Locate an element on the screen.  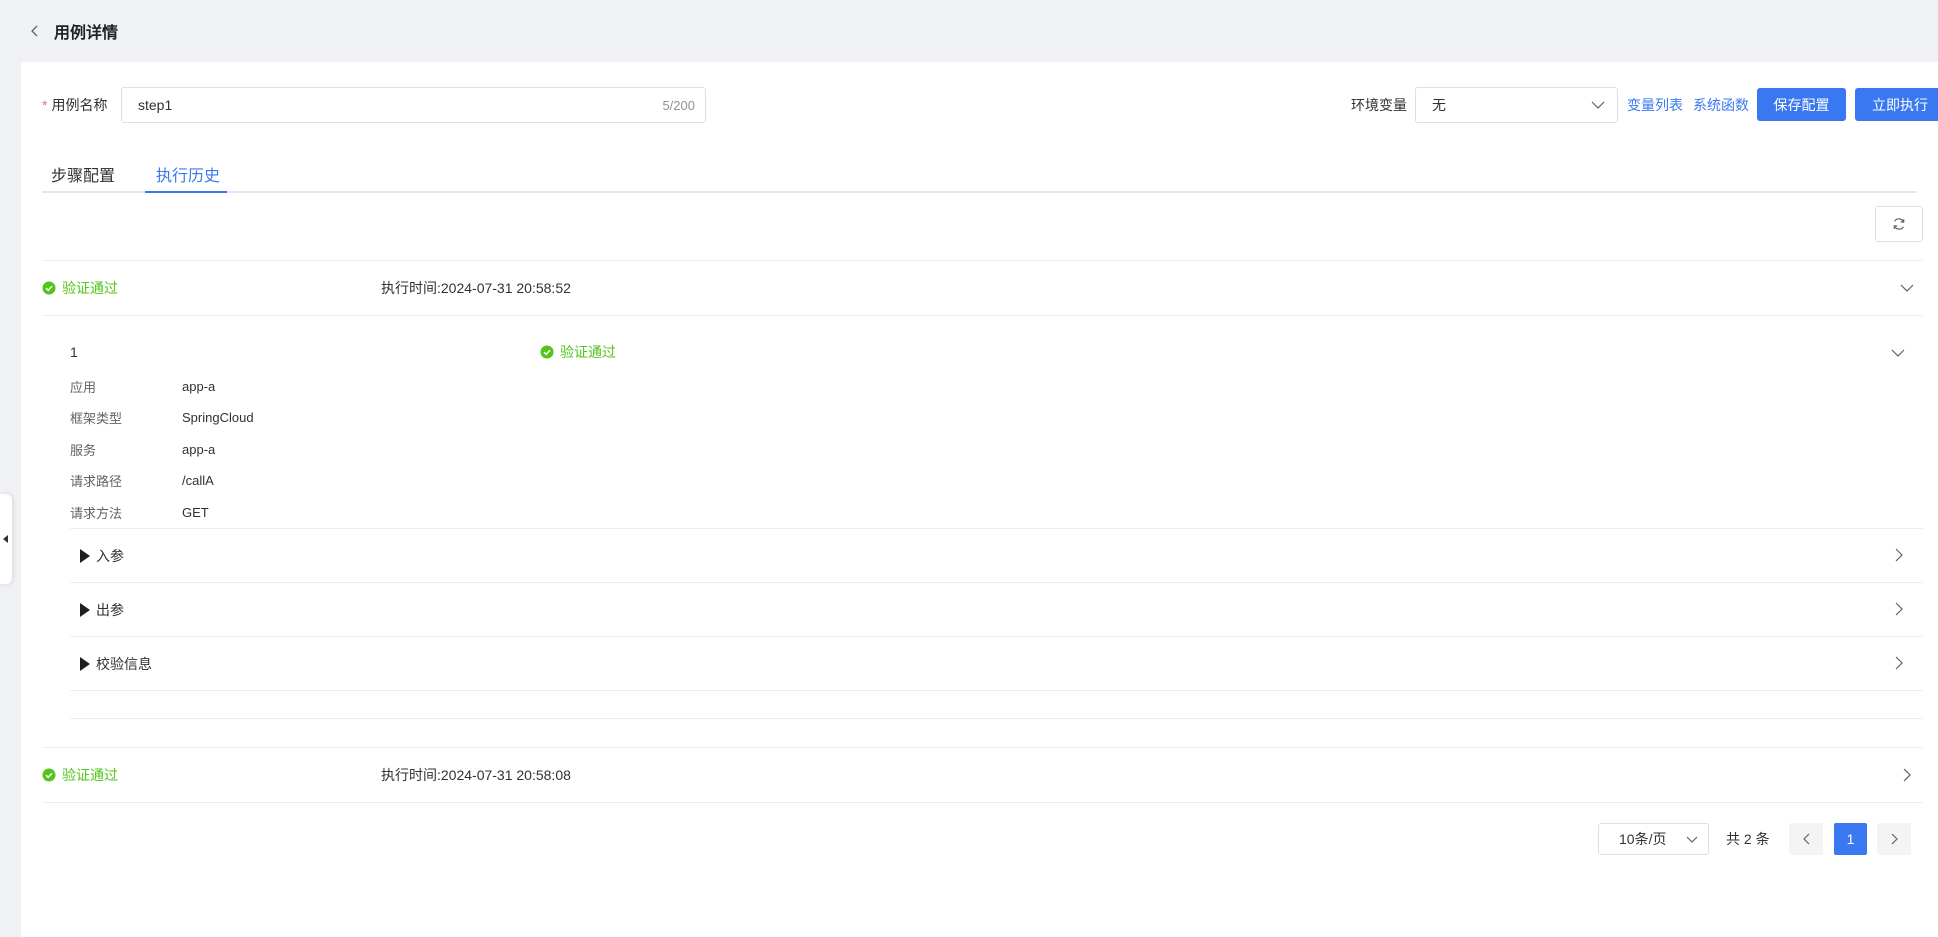
env-var-selected-value: 无 is located at coordinates (1439, 105).